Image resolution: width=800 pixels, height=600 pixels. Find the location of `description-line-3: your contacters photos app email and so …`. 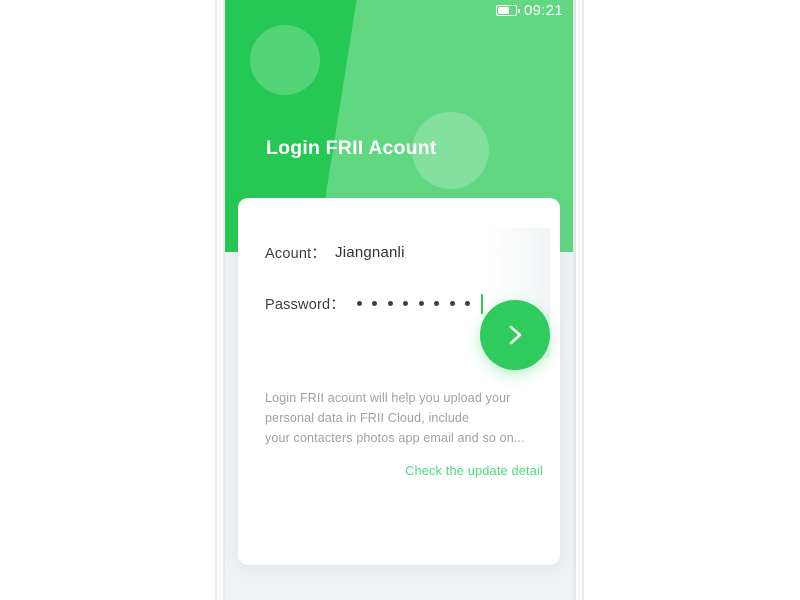

description-line-3: your contacters photos app email and so … is located at coordinates (395, 438).